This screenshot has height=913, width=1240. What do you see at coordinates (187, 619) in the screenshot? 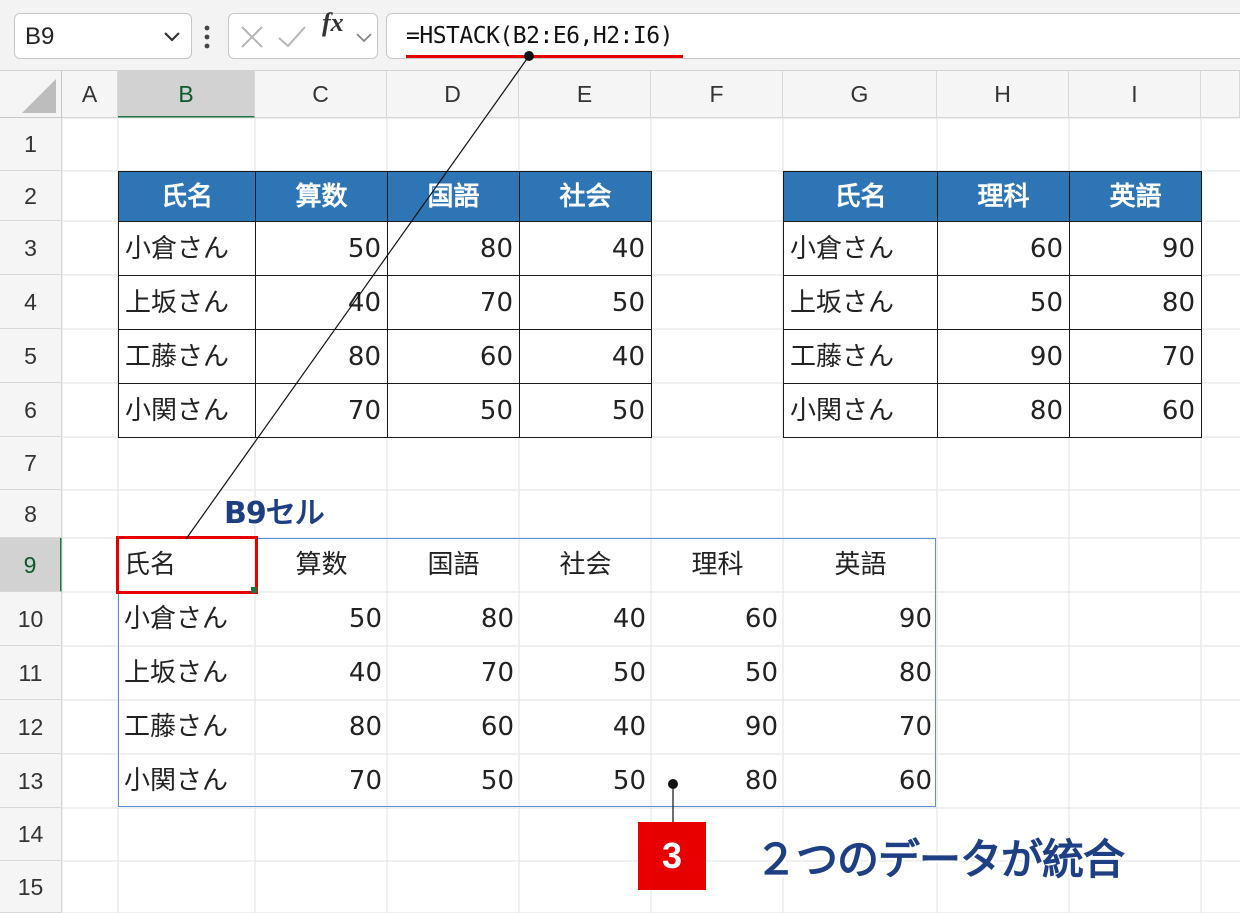
I see `result-cell: 小倉さん` at bounding box center [187, 619].